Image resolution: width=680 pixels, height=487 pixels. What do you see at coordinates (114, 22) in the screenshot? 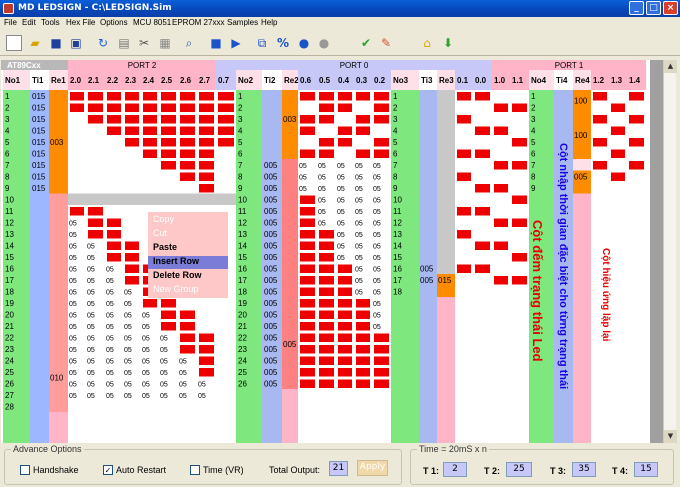
I see `menu-options: Options` at bounding box center [114, 22].